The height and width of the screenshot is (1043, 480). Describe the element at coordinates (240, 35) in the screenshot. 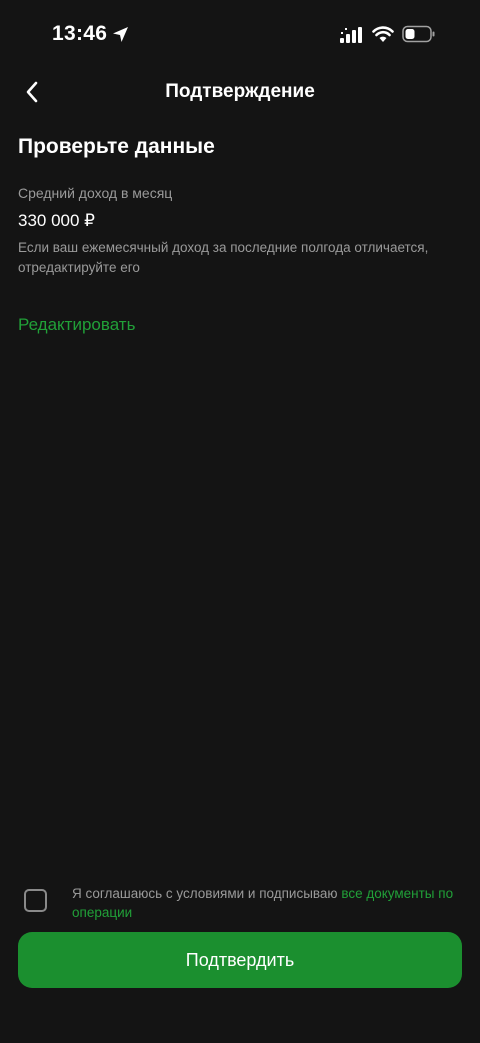

I see `status-bar: 13:46` at that location.